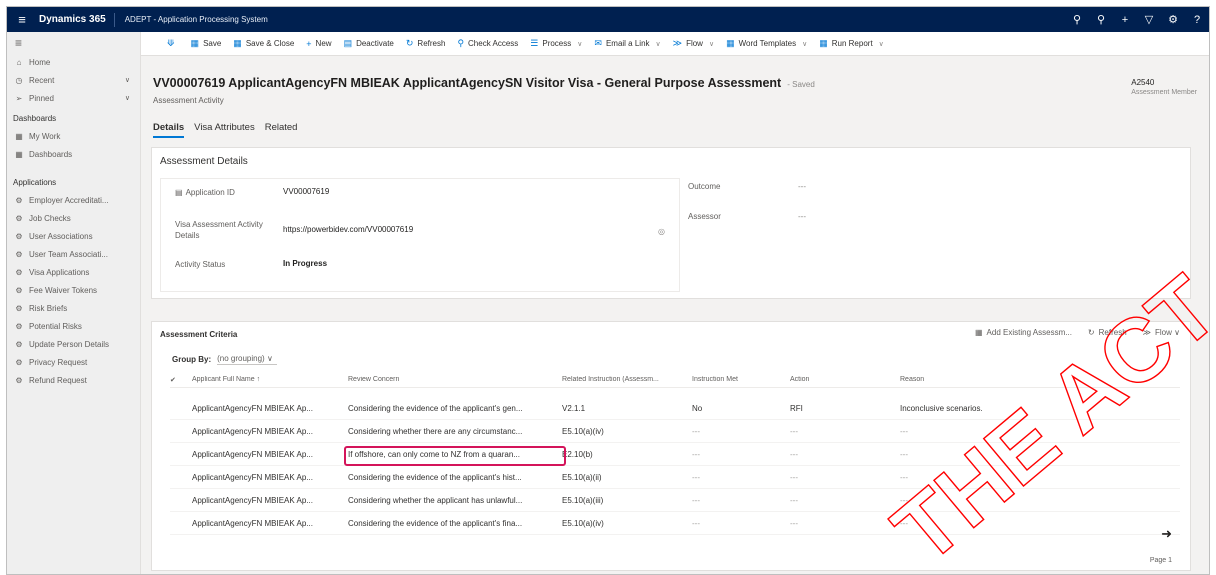 The image size is (1216, 575). What do you see at coordinates (1147, 332) in the screenshot?
I see `flow-icon: ≫` at bounding box center [1147, 332].